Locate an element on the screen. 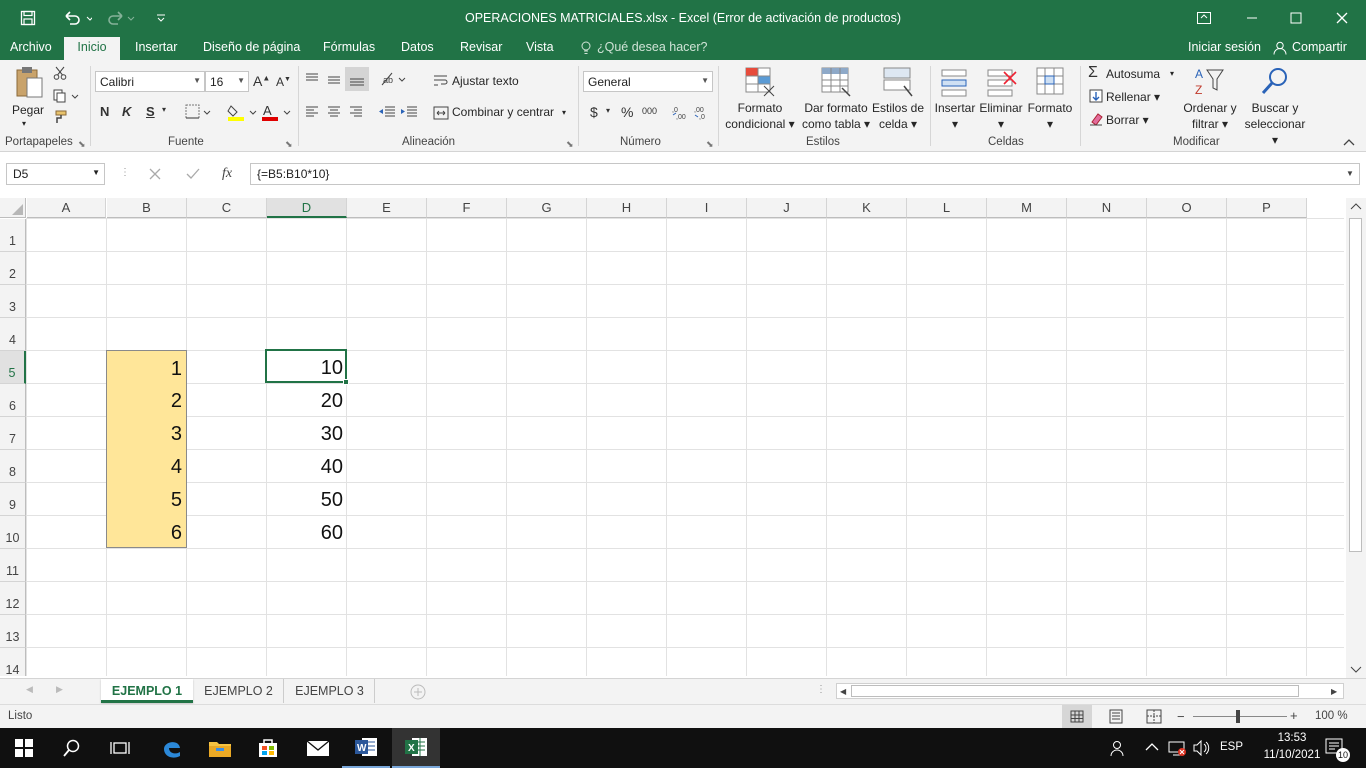  format-as-table-icon is located at coordinates (836, 82).